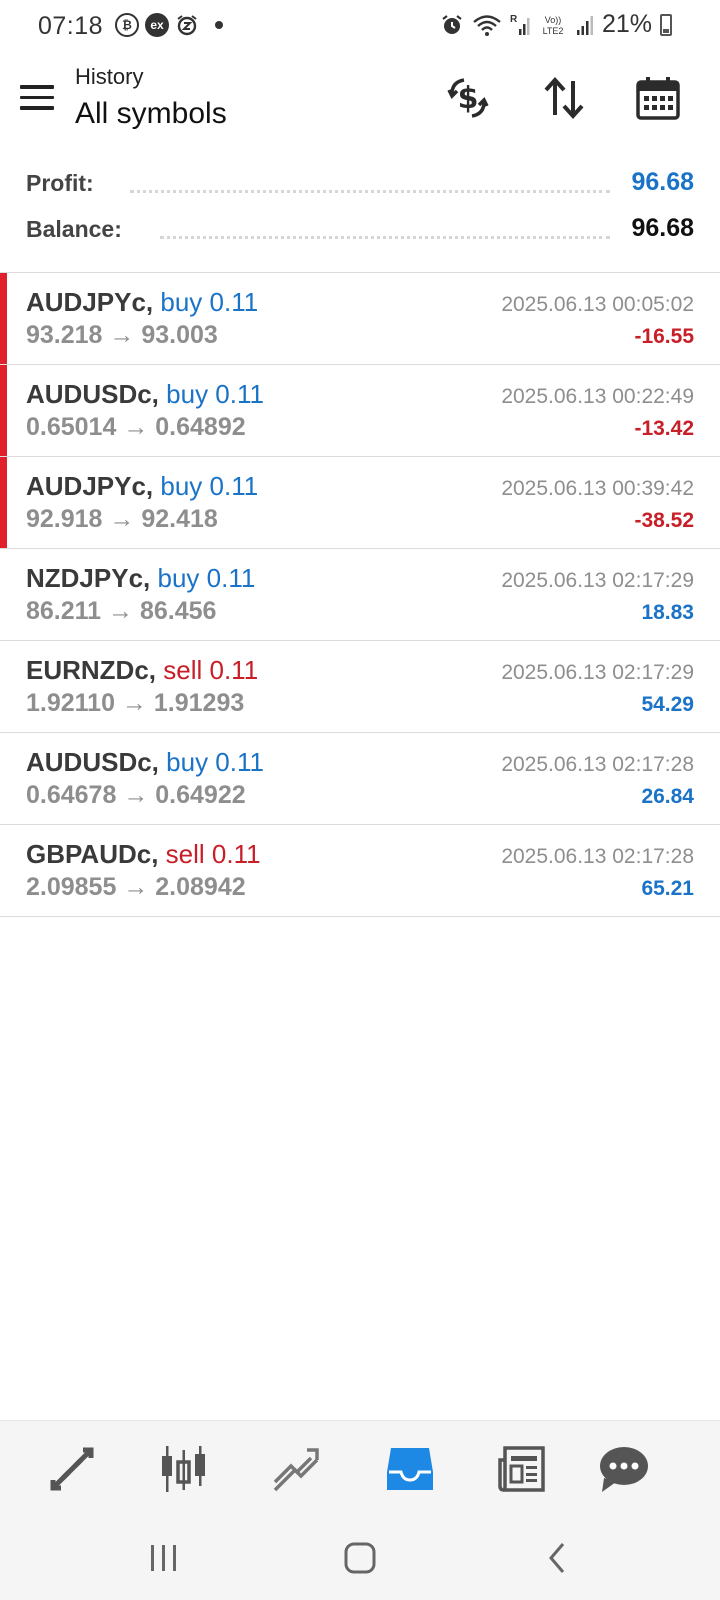  I want to click on home-button, so click(360, 1558).